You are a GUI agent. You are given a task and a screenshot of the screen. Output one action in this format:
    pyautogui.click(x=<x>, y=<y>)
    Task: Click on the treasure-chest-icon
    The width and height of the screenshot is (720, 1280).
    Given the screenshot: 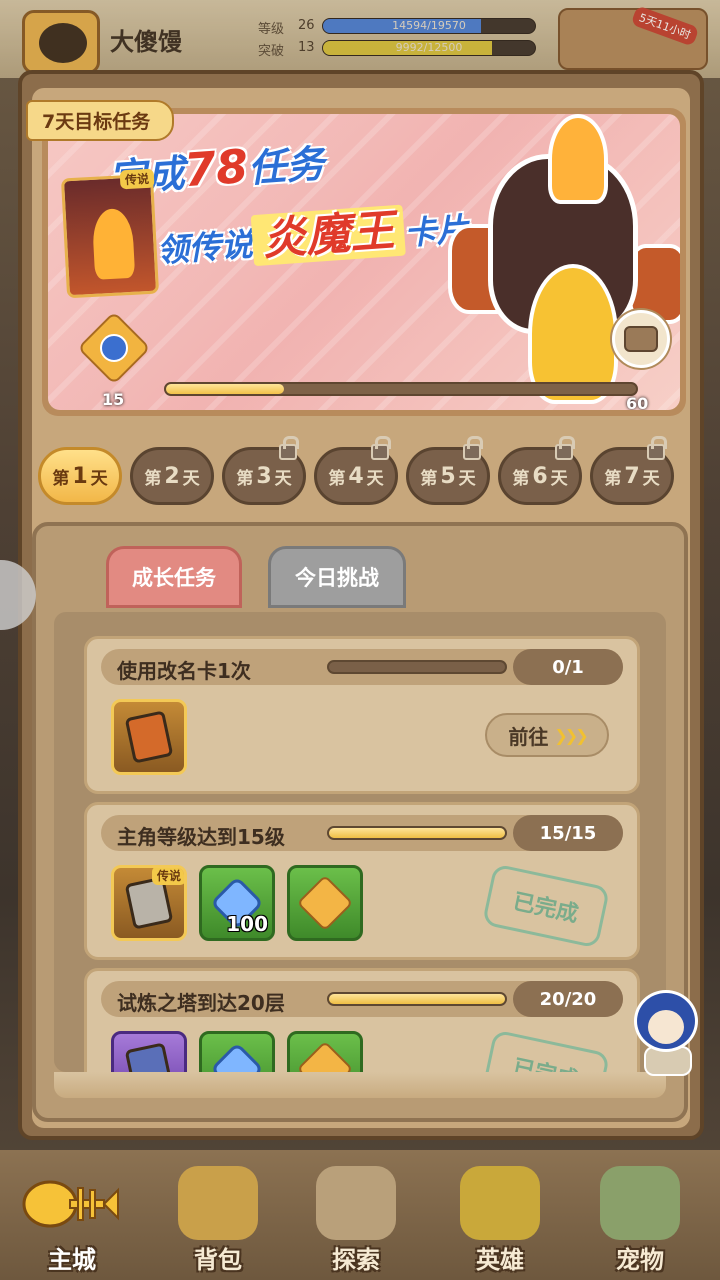 What is the action you would take?
    pyautogui.click(x=641, y=339)
    